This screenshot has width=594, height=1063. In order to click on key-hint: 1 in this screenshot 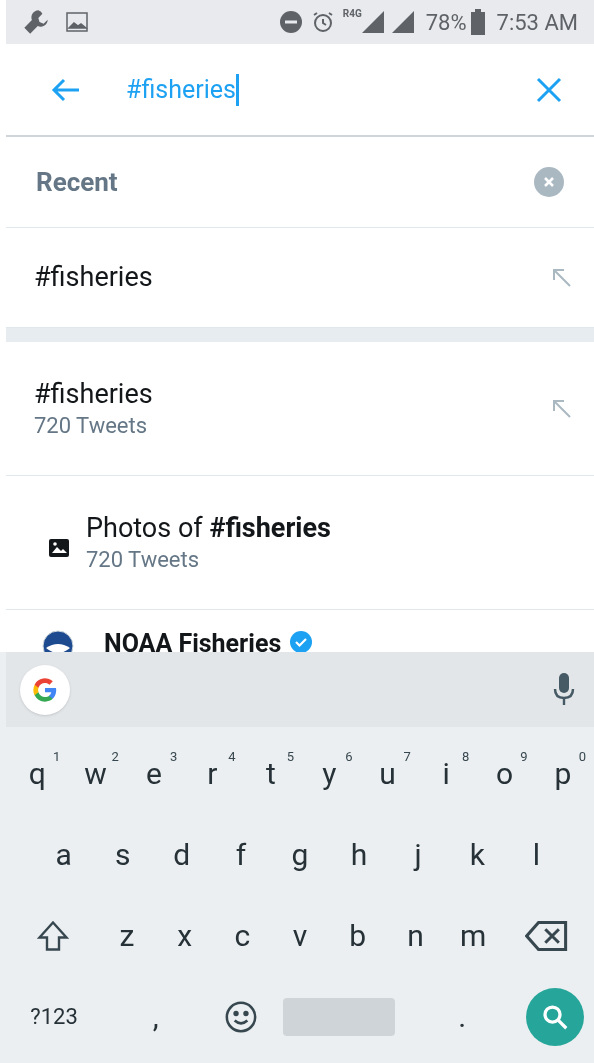, I will do `click(57, 756)`.